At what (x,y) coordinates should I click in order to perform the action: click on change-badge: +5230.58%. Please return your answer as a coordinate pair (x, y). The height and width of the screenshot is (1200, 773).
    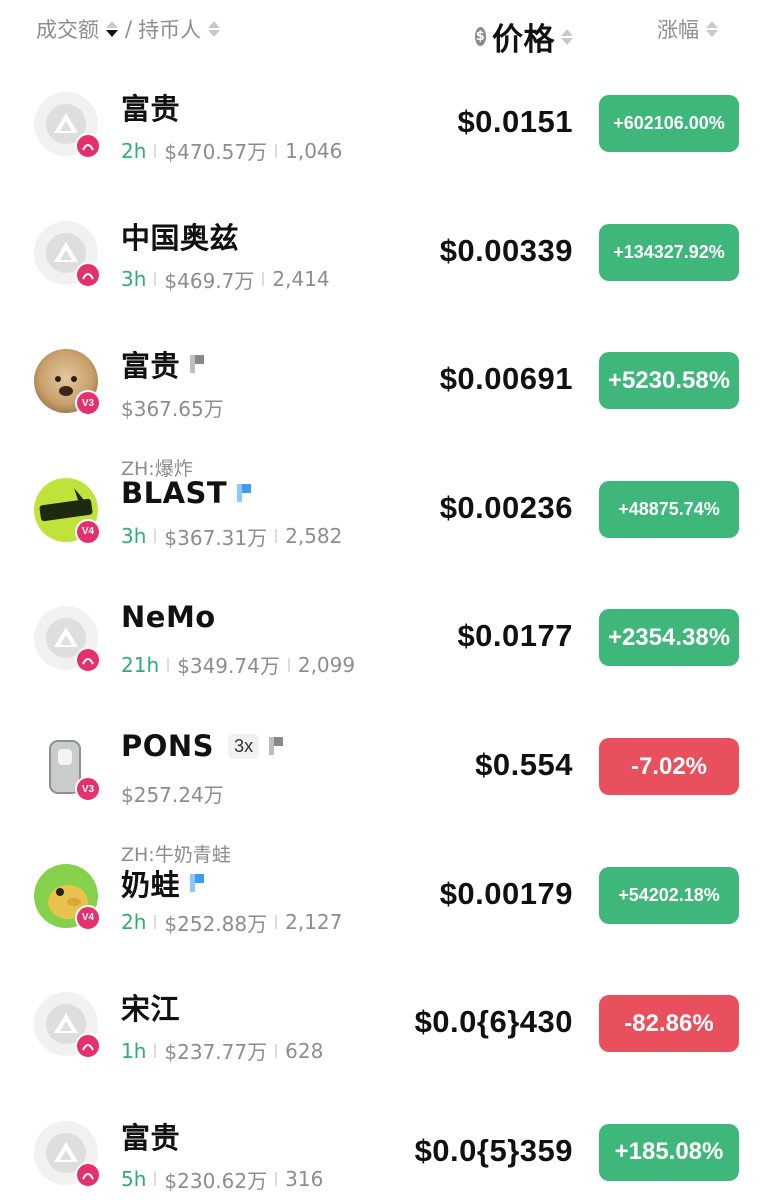
    Looking at the image, I should click on (669, 381).